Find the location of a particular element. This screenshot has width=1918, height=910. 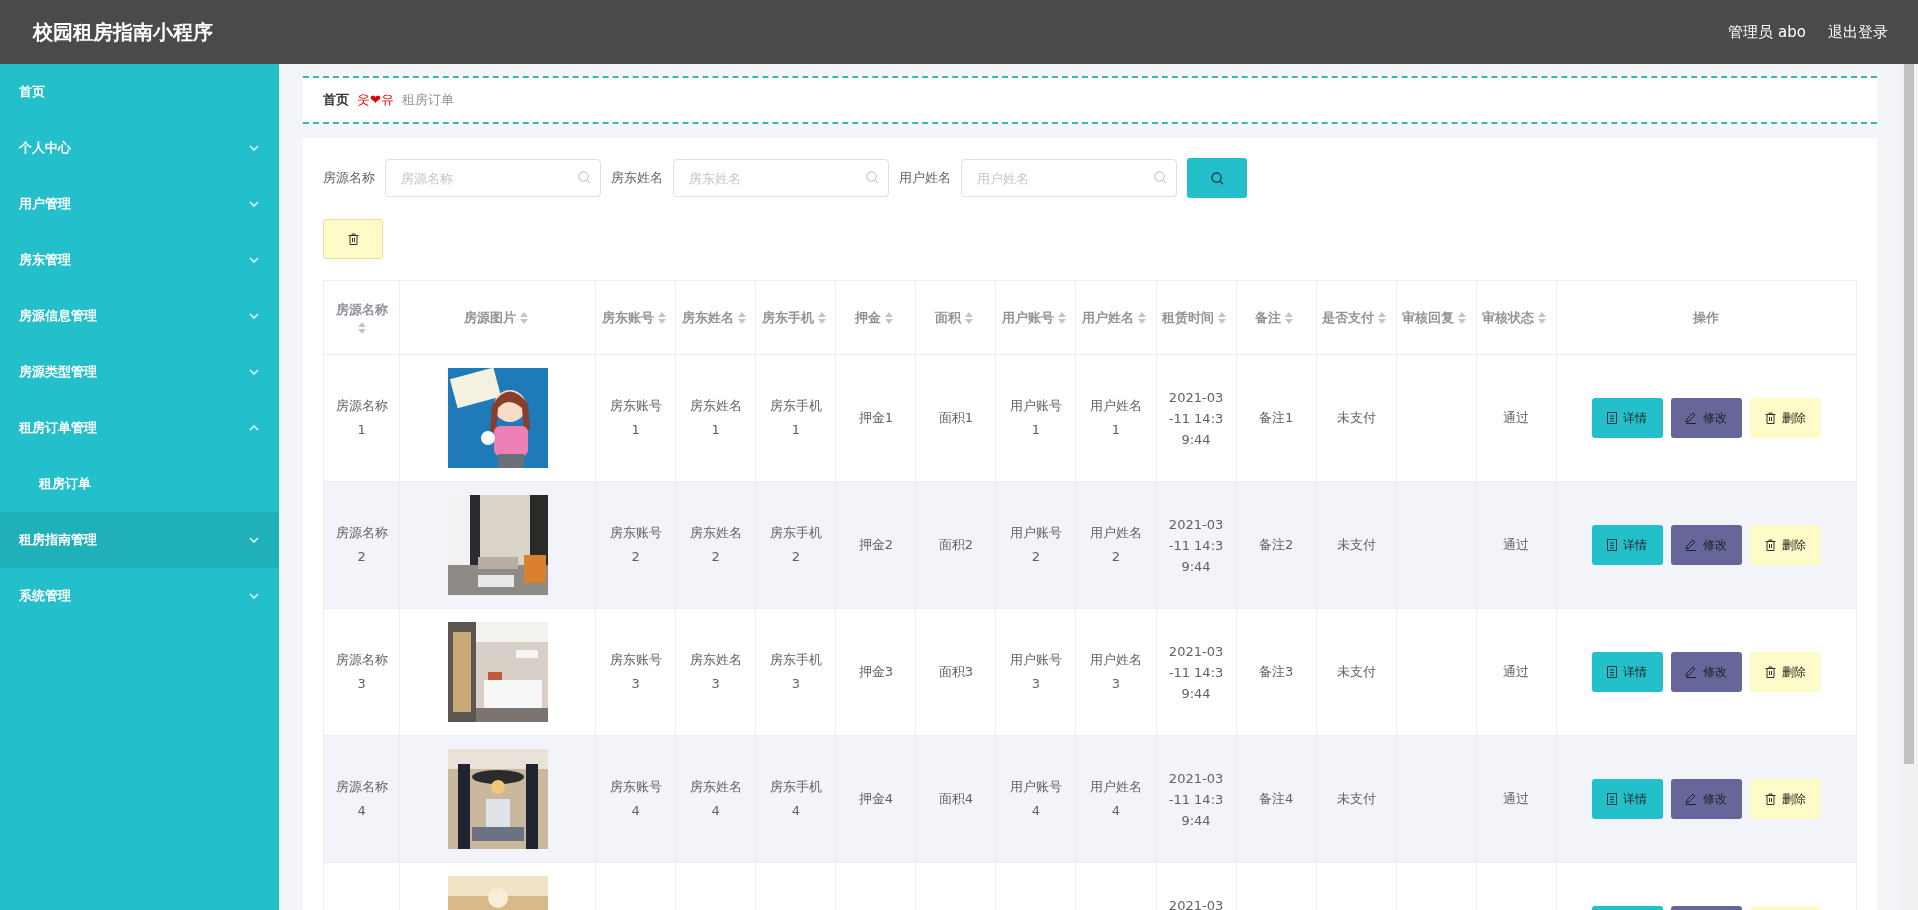

field-label: 用户姓名 is located at coordinates (925, 178).